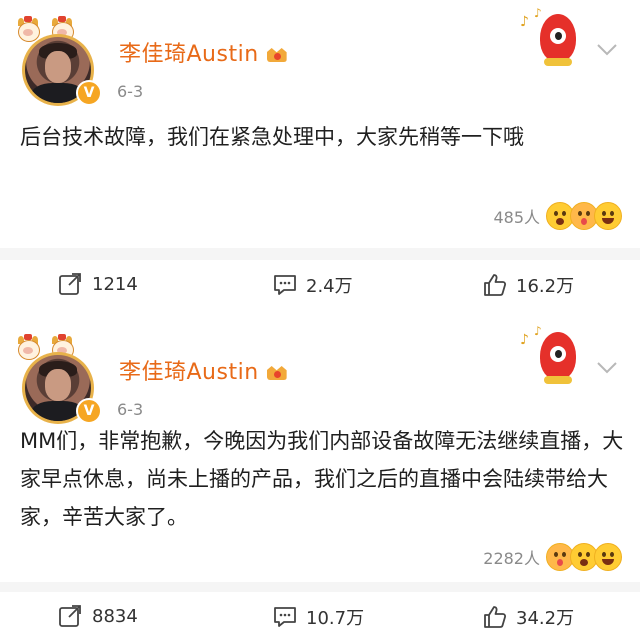  What do you see at coordinates (545, 618) in the screenshot?
I see `like-count: 34.2万` at bounding box center [545, 618].